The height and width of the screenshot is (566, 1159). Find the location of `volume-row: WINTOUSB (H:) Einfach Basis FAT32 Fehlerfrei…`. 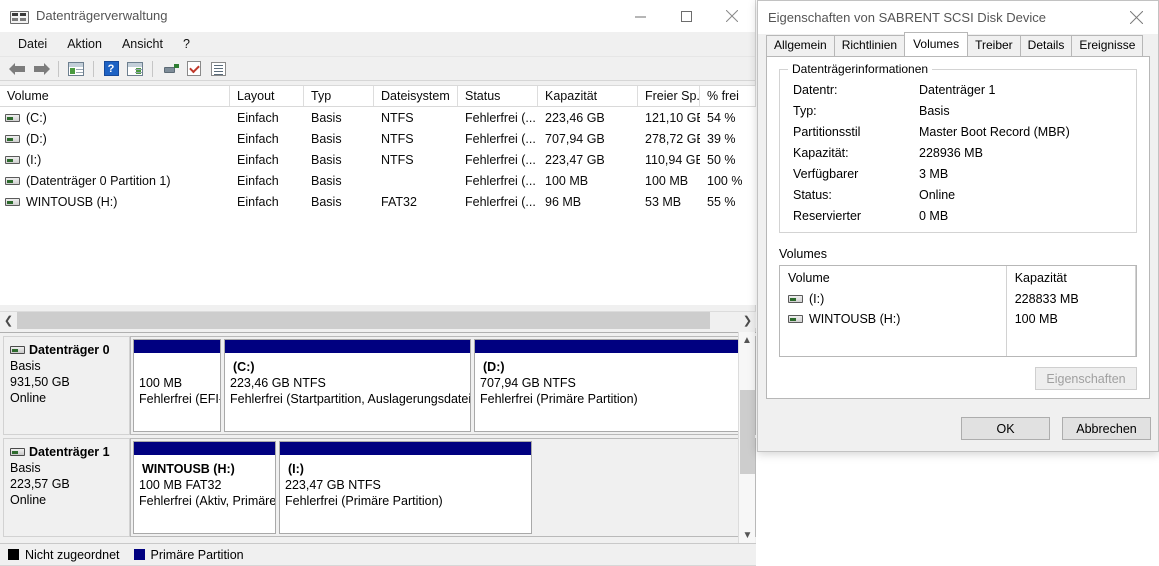

volume-row: WINTOUSB (H:) Einfach Basis FAT32 Fehlerfrei… is located at coordinates (378, 201).